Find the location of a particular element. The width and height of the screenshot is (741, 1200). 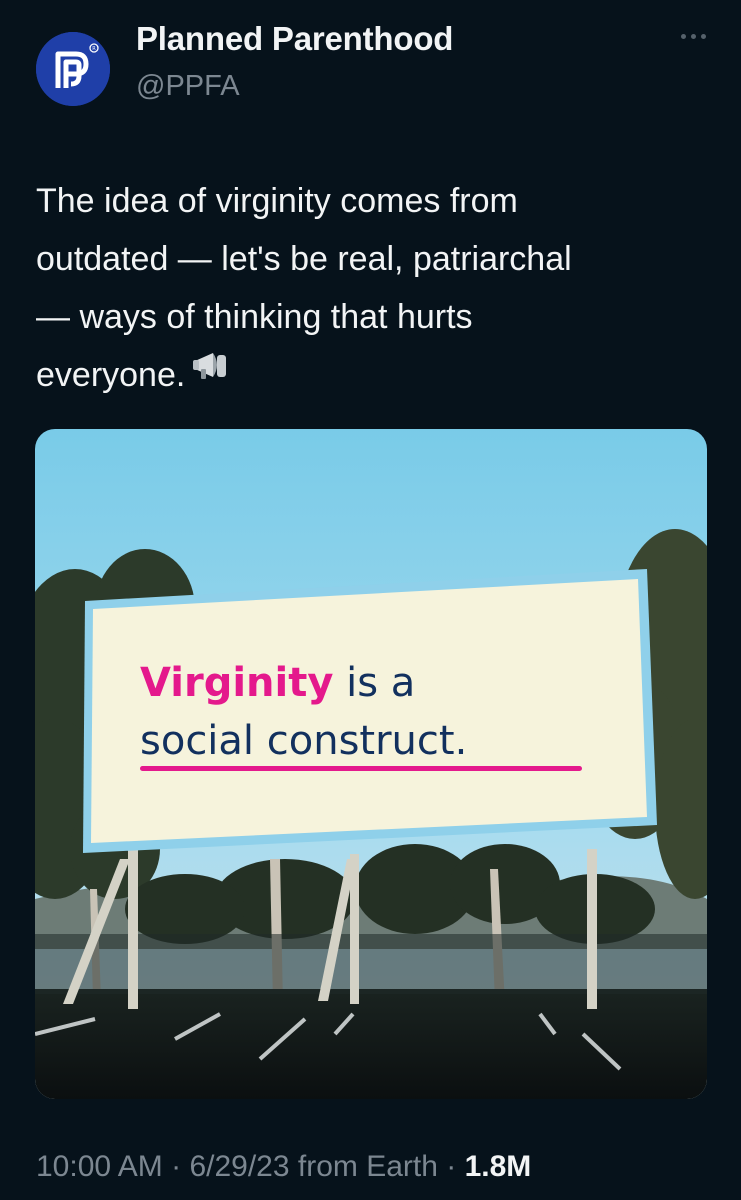

svg-text: R is located at coordinates (94, 49).